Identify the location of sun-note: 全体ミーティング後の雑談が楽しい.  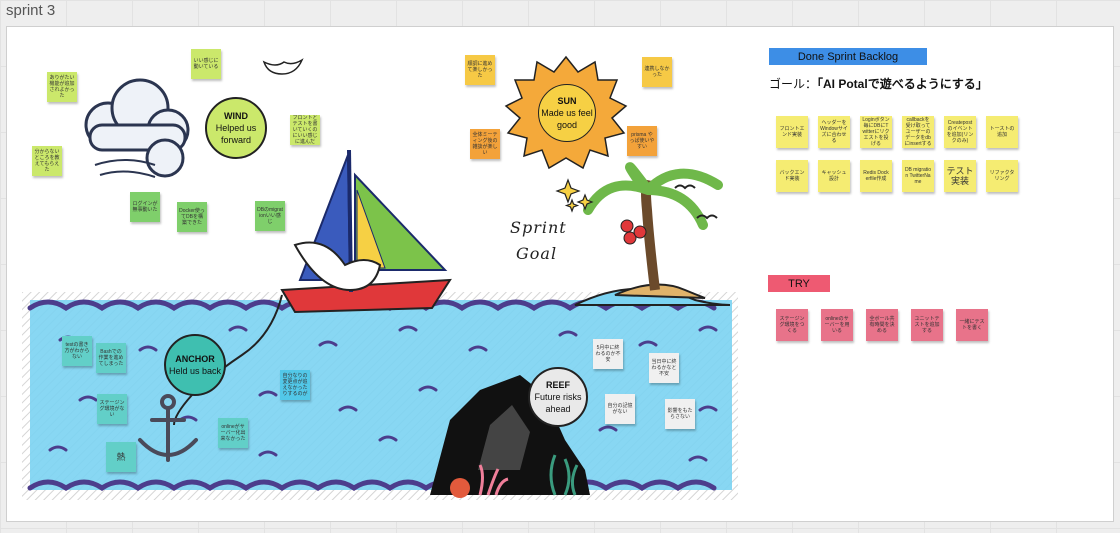
(485, 144).